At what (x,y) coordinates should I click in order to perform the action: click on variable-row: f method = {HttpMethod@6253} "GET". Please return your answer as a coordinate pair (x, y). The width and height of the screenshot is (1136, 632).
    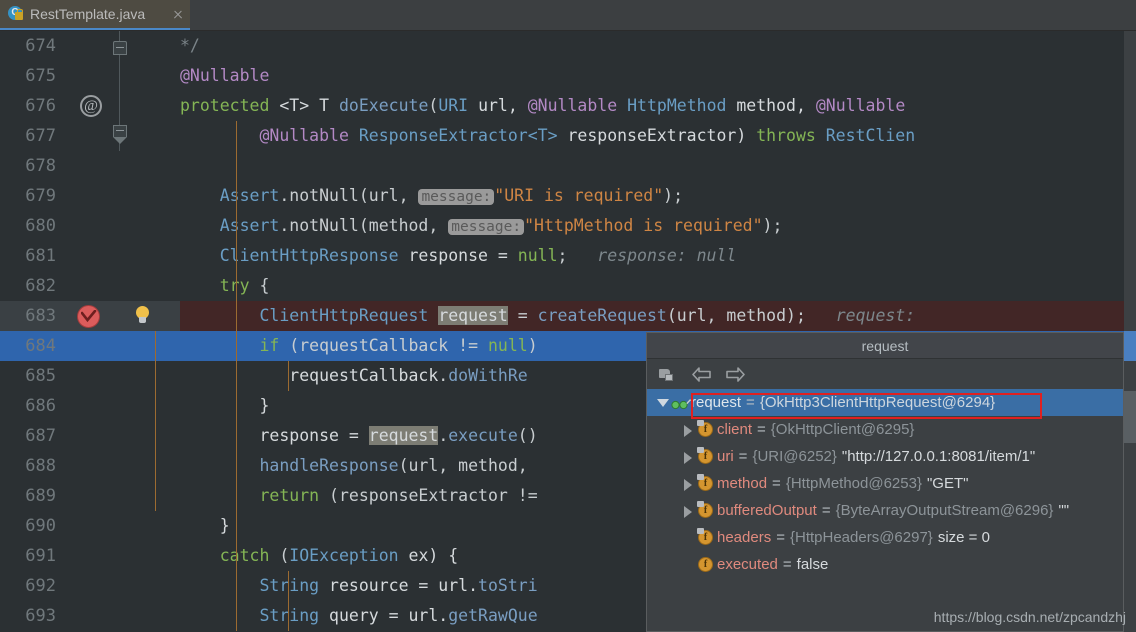
    Looking at the image, I should click on (885, 483).